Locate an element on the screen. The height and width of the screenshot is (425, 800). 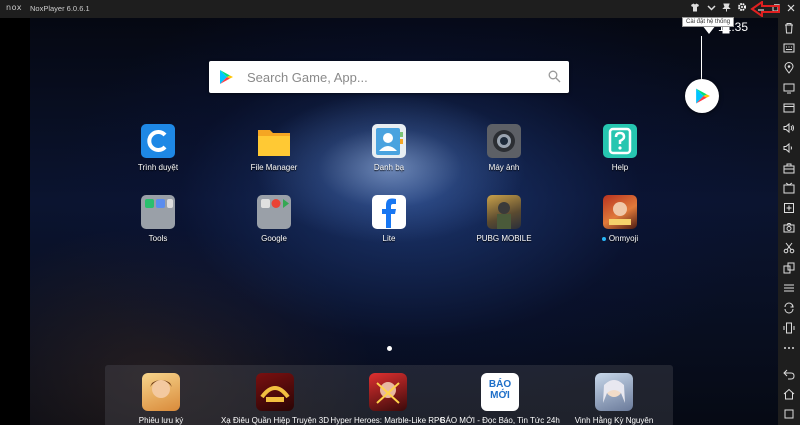
app-label: Help is located at coordinates (620, 167).